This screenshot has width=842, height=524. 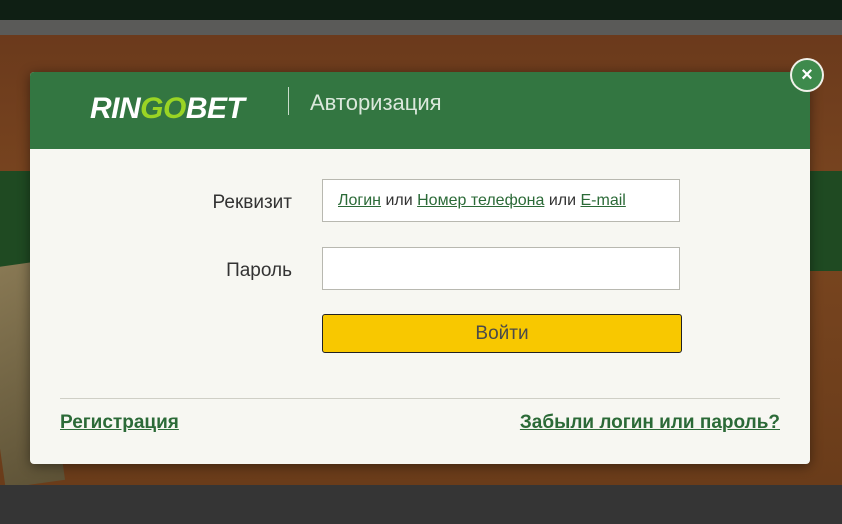 What do you see at coordinates (807, 75) in the screenshot?
I see `close-icon: ×` at bounding box center [807, 75].